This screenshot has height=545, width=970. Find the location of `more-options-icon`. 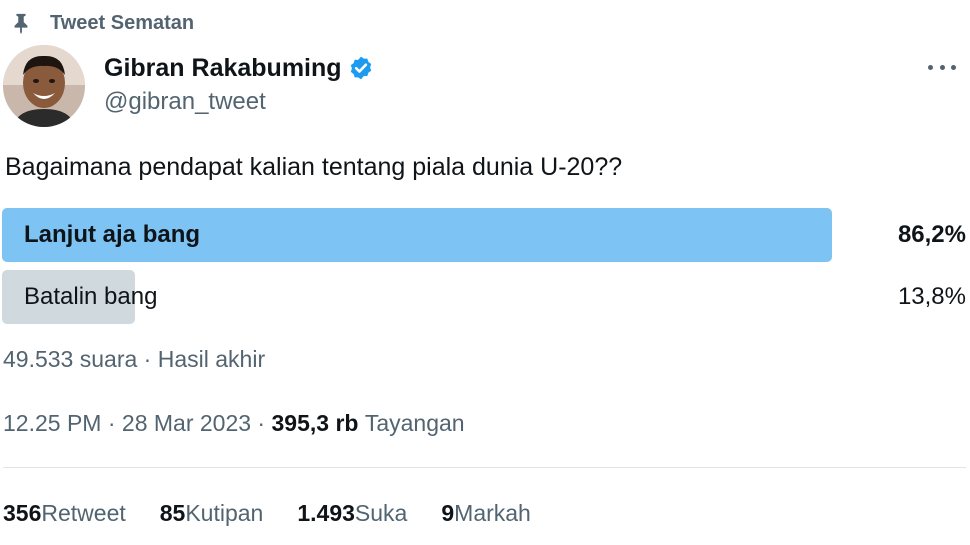

more-options-icon is located at coordinates (942, 67).